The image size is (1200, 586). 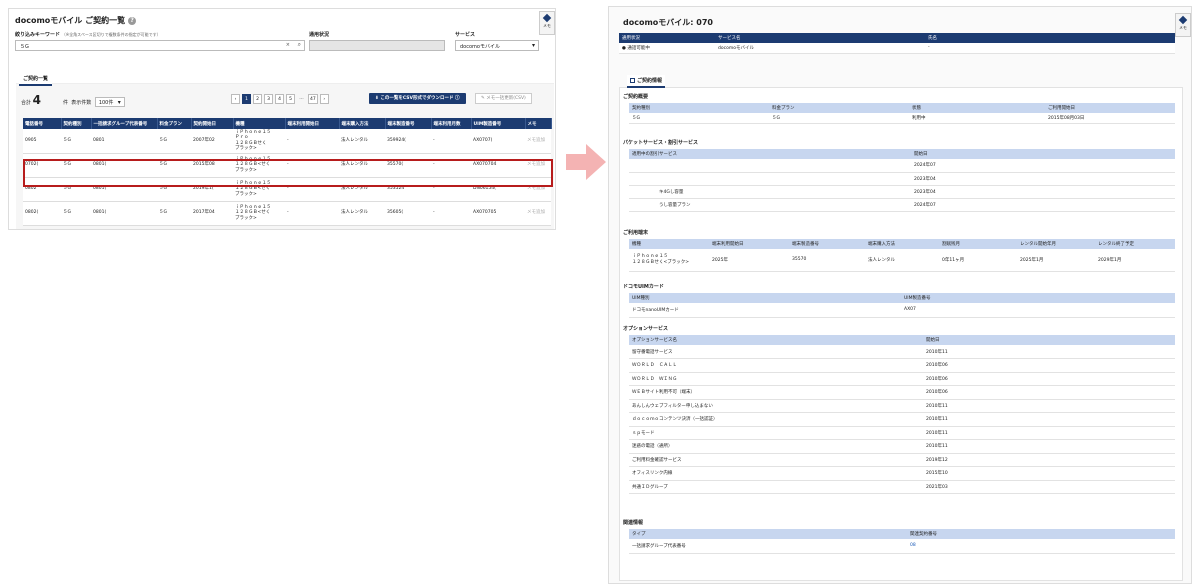 I want to click on option-name: 共通ＩＤグループ, so click(x=776, y=487).